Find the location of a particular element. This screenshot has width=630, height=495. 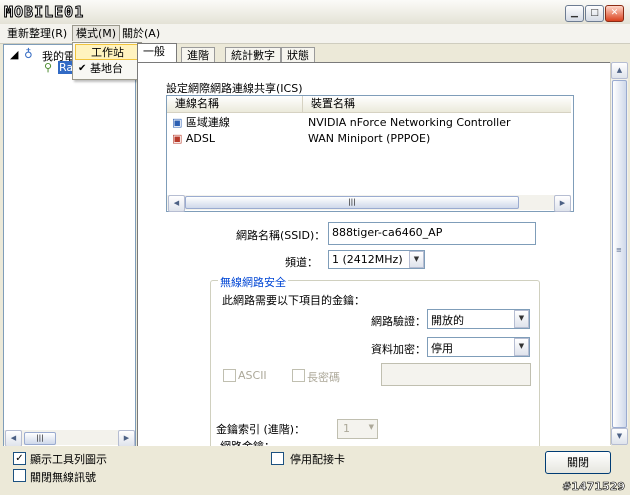

row-device-name: NVIDIA nForce Networking Controller is located at coordinates (409, 122).